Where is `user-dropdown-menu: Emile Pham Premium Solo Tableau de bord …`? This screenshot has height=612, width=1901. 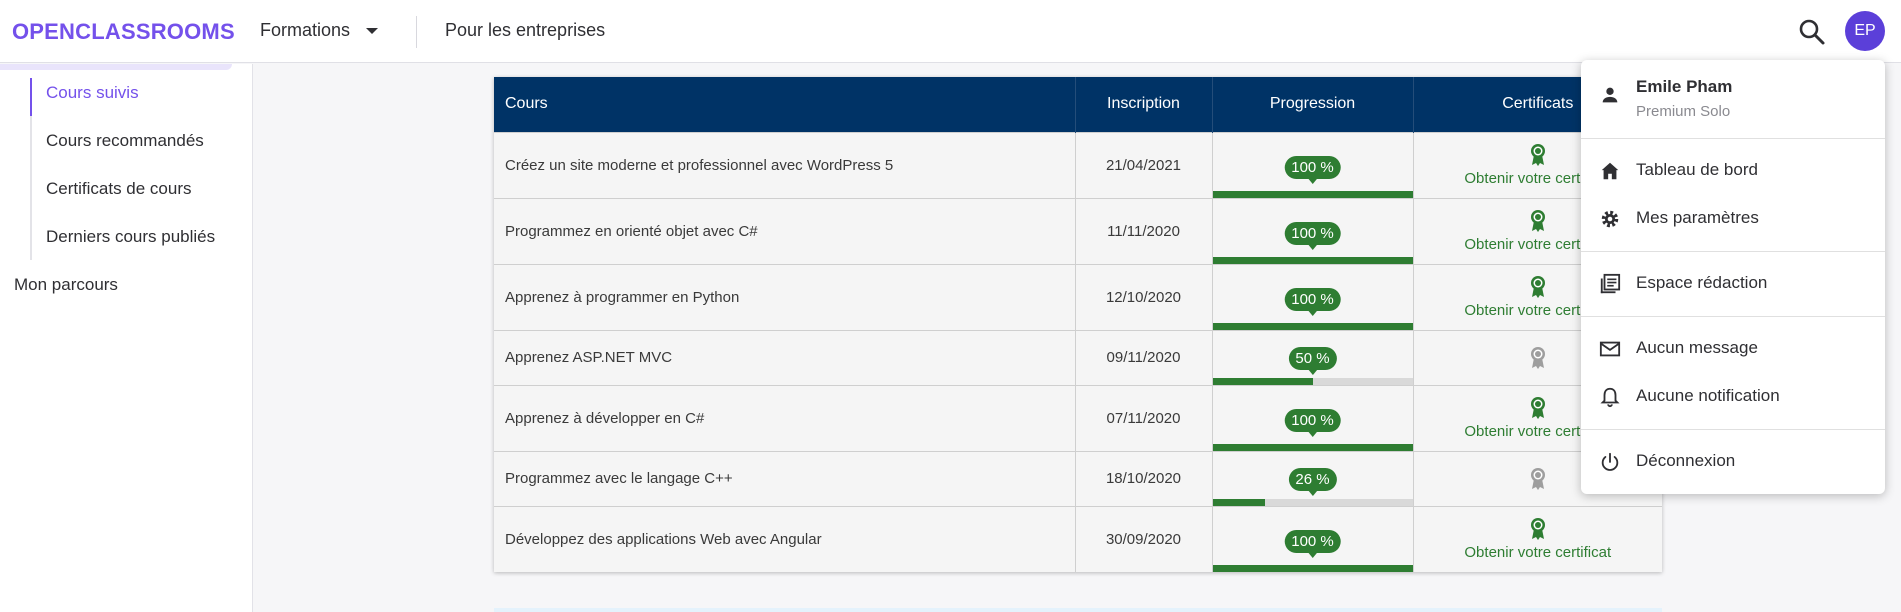 user-dropdown-menu: Emile Pham Premium Solo Tableau de bord … is located at coordinates (1733, 277).